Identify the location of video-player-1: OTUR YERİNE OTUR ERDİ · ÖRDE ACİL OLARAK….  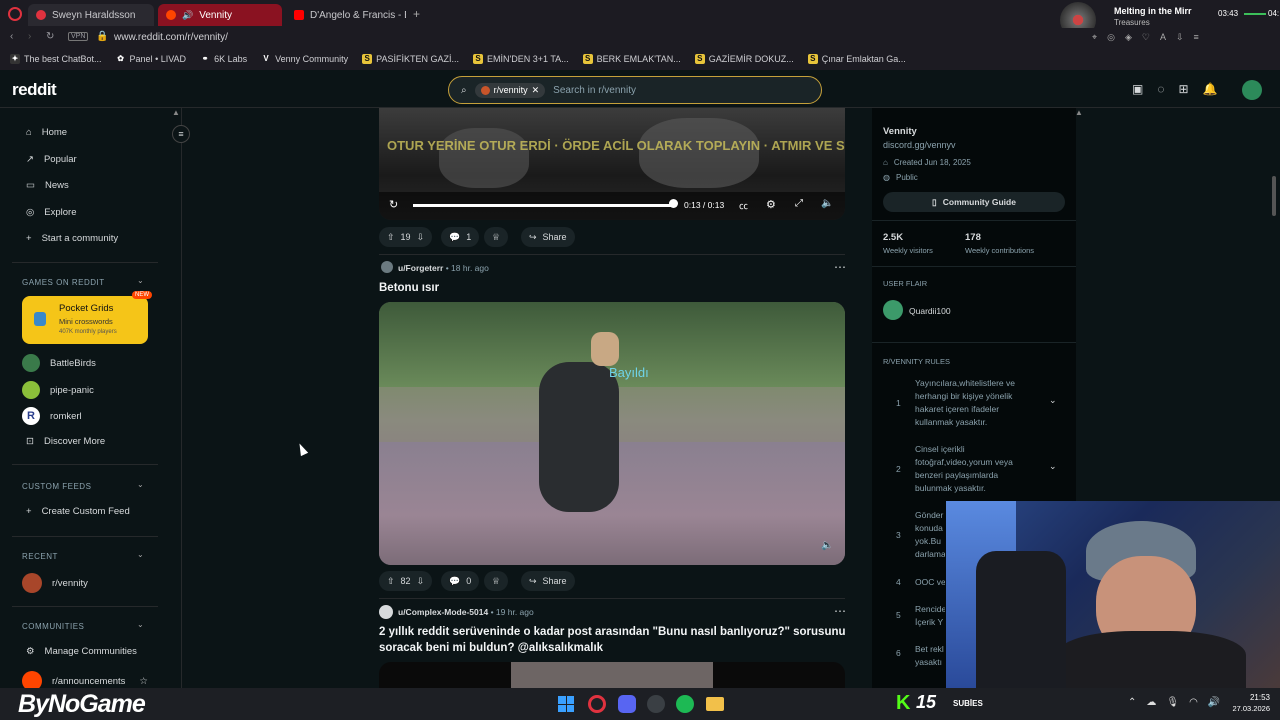
(612, 164).